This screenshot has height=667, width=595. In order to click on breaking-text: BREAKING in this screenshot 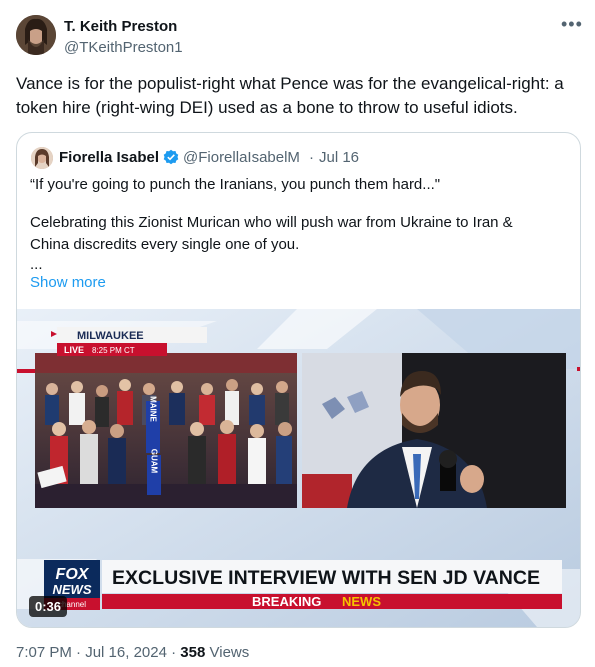, I will do `click(286, 601)`.